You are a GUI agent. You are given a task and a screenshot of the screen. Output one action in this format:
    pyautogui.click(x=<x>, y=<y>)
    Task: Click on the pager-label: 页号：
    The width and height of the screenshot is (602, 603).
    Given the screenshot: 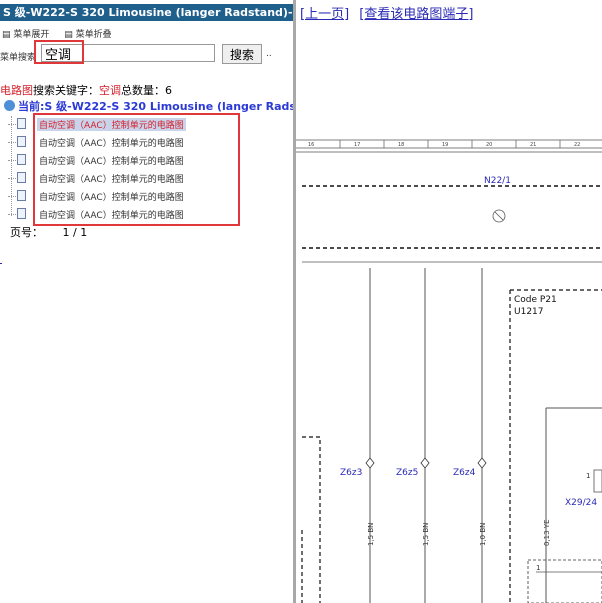 What is the action you would take?
    pyautogui.click(x=26, y=232)
    